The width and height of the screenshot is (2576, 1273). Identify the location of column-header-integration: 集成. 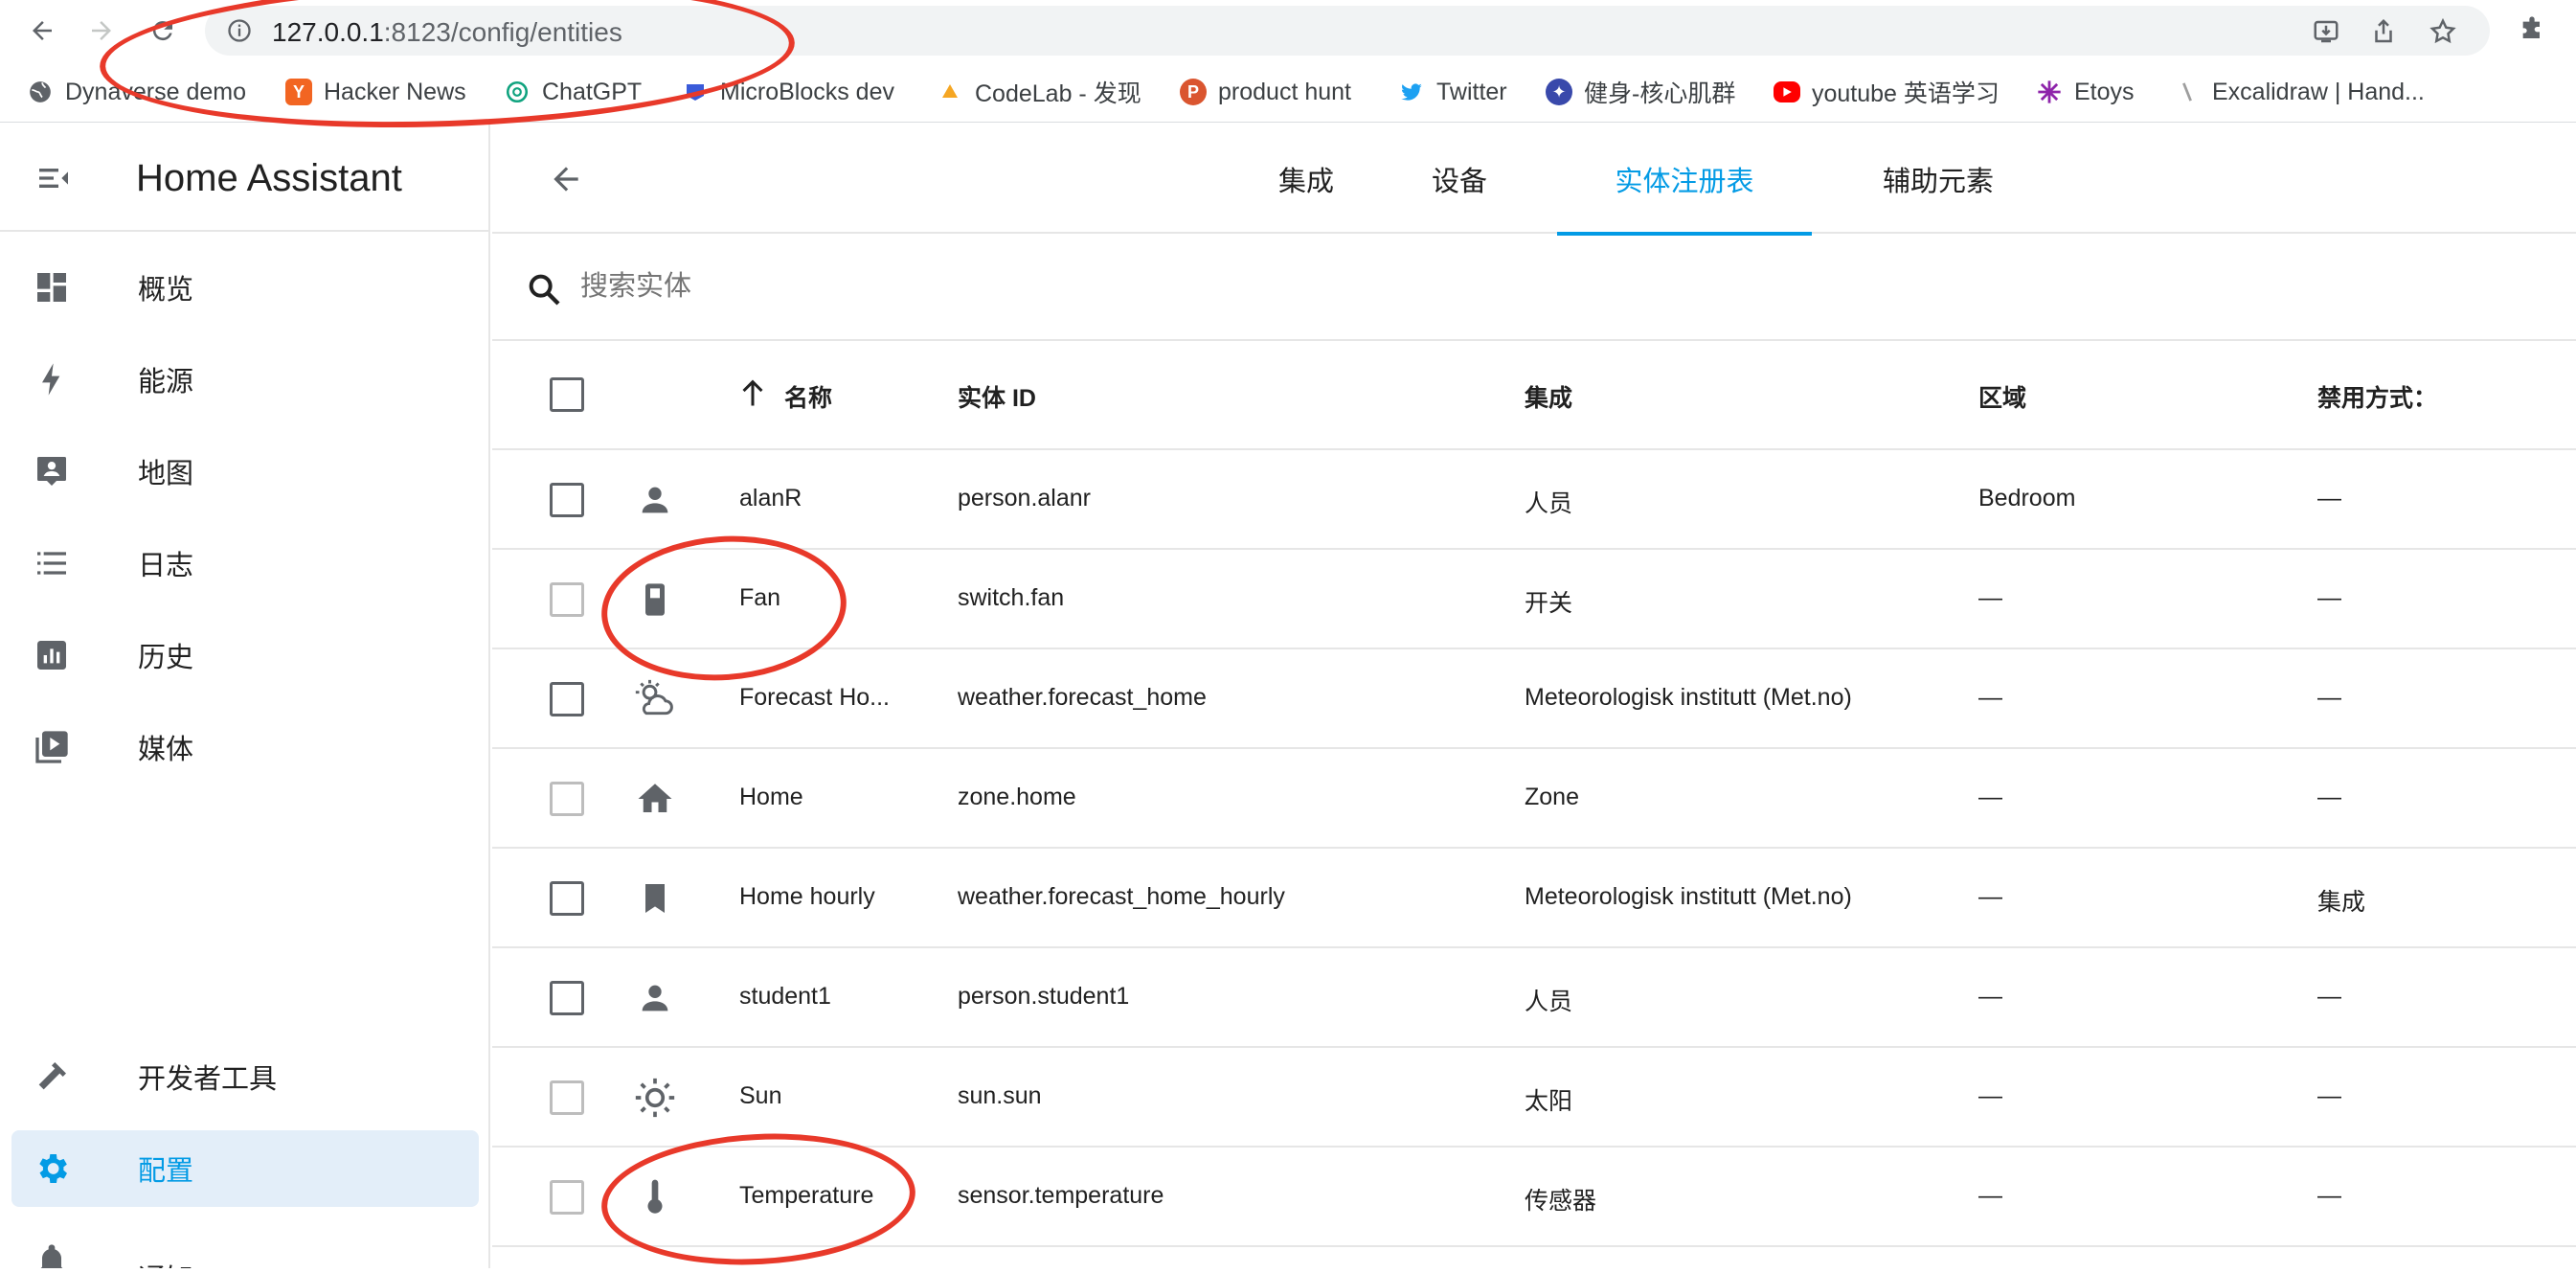
(1548, 396).